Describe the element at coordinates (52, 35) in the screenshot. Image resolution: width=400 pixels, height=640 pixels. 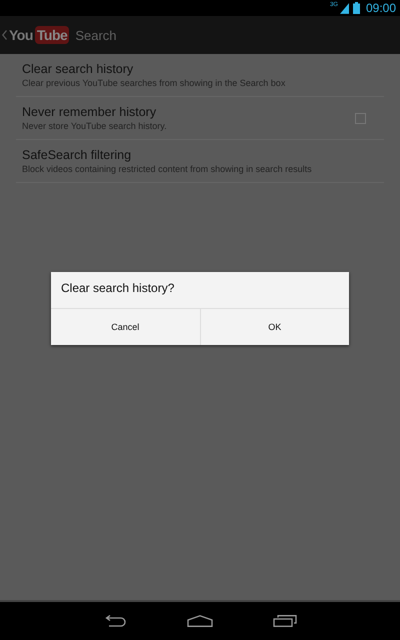
I see `logo-badge: Tube` at that location.